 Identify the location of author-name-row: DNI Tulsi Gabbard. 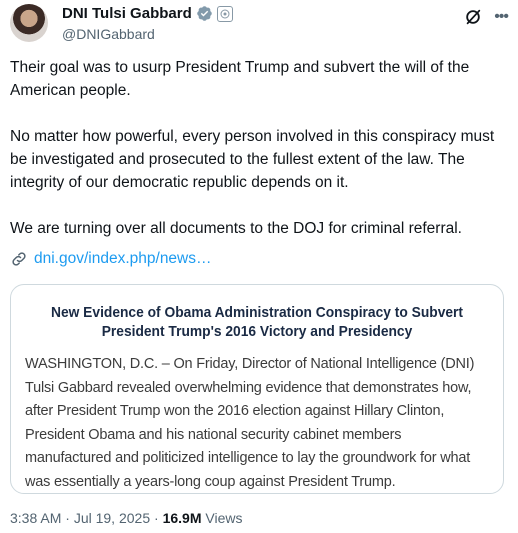
(147, 13).